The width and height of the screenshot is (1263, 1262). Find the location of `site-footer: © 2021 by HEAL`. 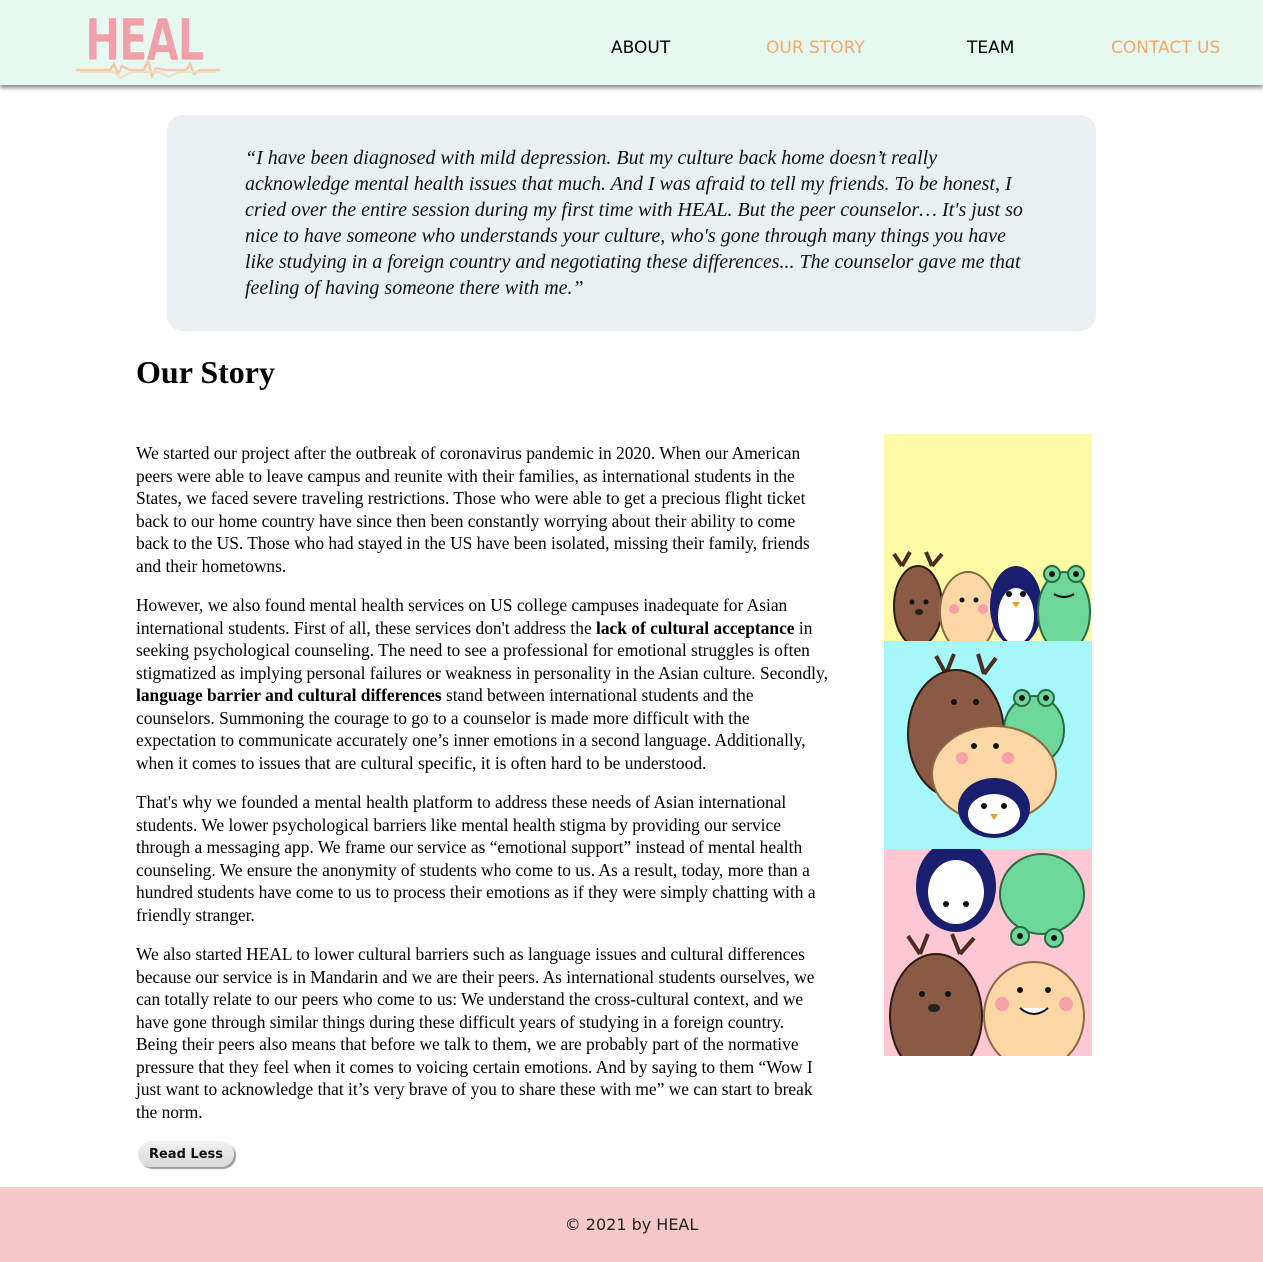

site-footer: © 2021 by HEAL is located at coordinates (631, 1224).